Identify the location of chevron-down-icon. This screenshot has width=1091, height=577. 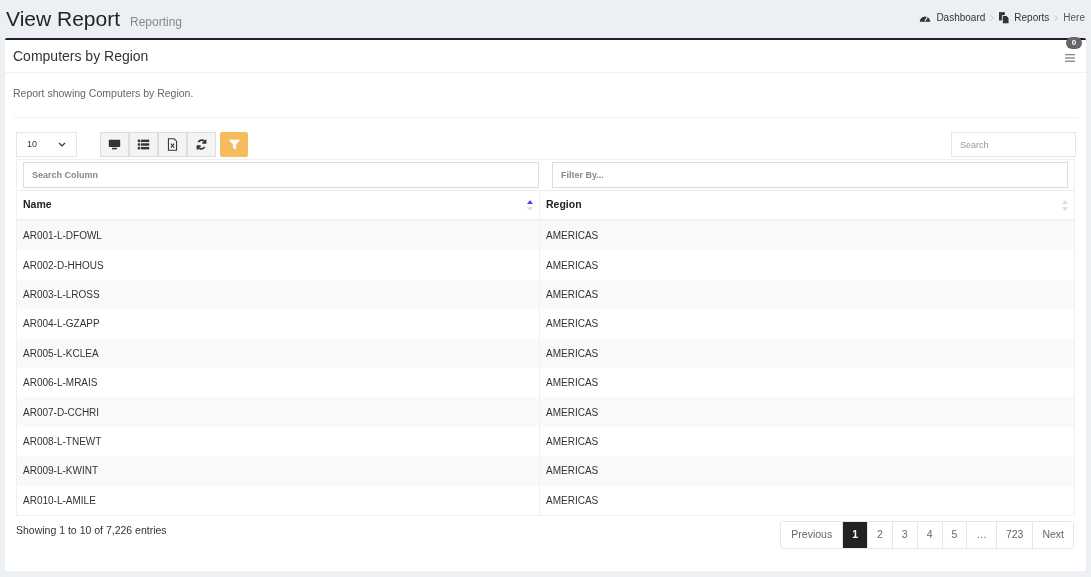
(62, 144).